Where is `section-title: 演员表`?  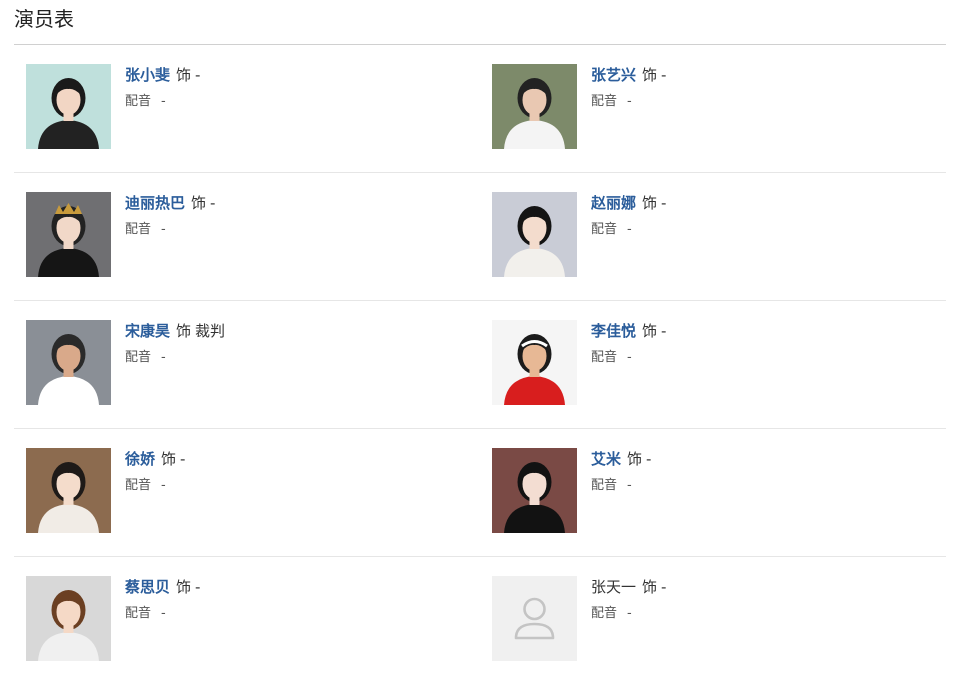
section-title: 演员表 is located at coordinates (44, 19).